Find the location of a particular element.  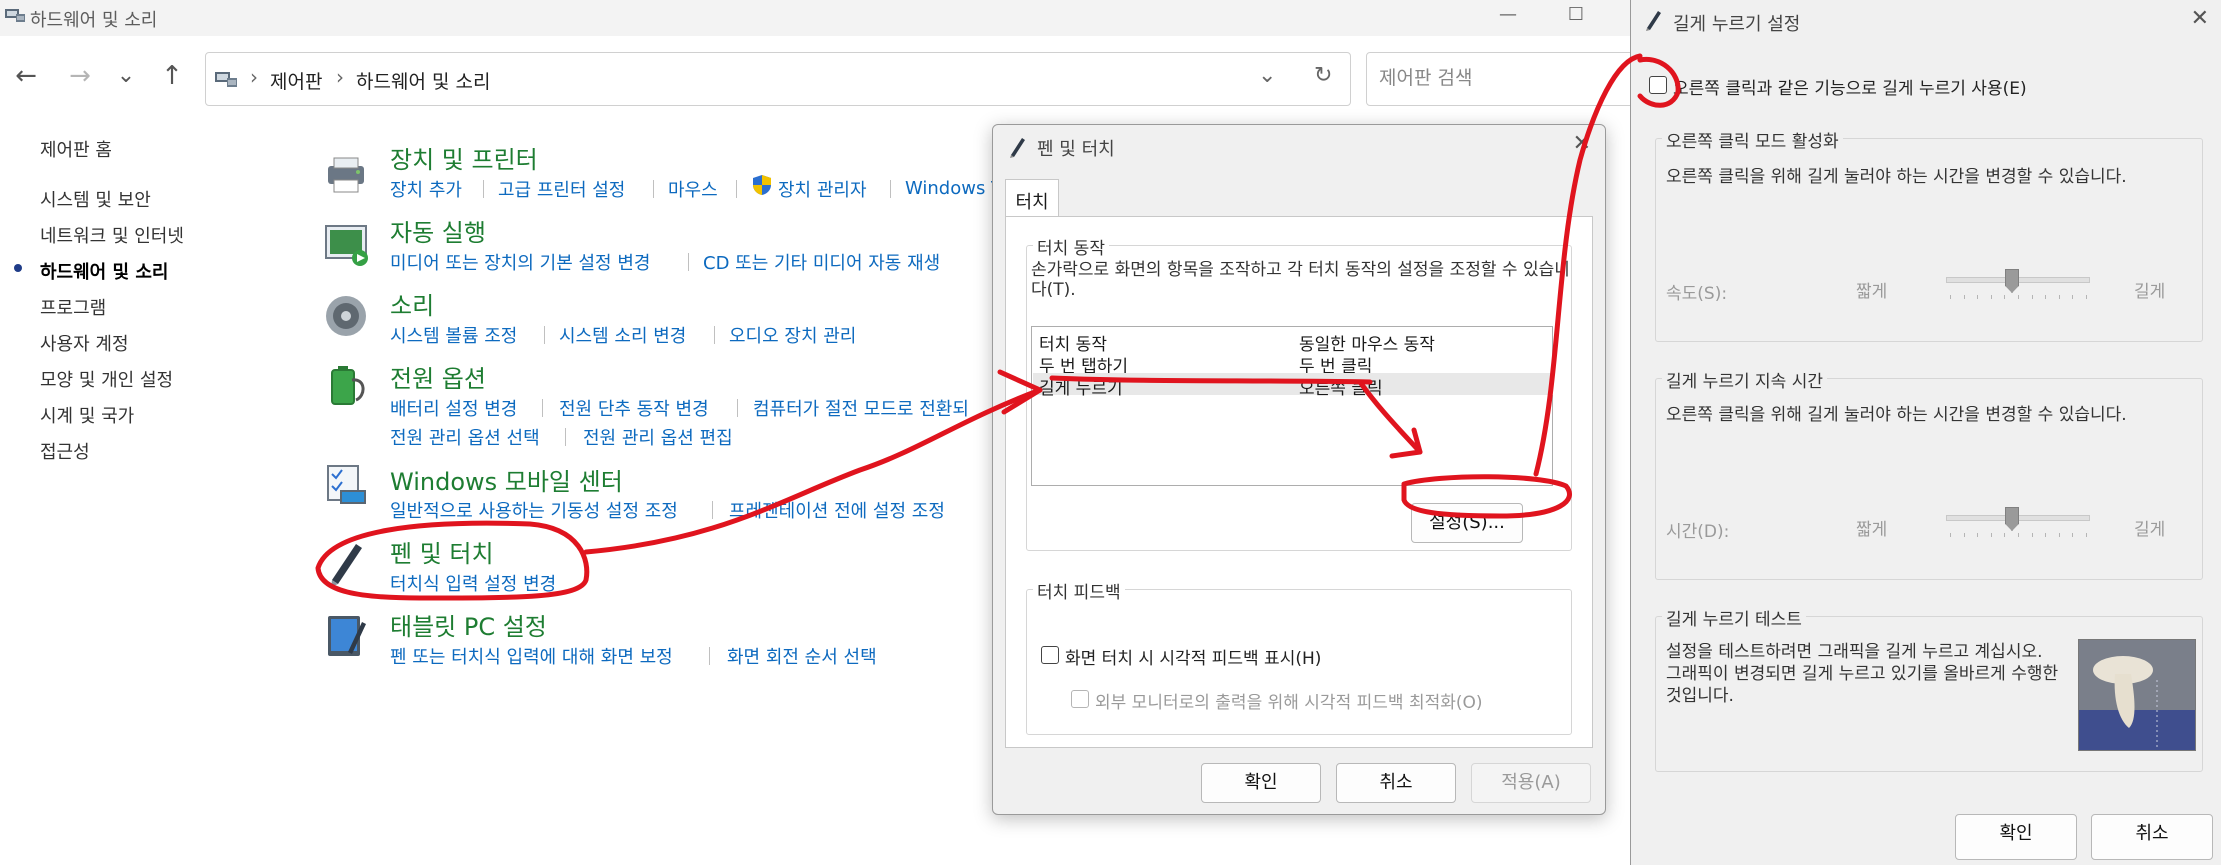

sidebar-item-accessibility: 접근성 is located at coordinates (65, 451).